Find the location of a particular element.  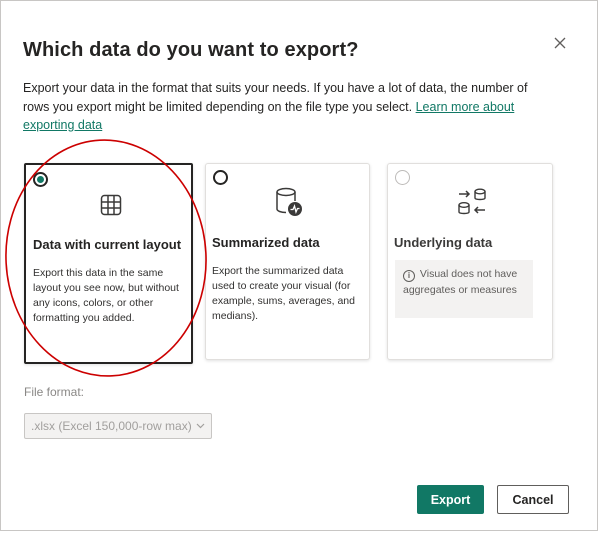

dialog-title: Which data do you want to export? is located at coordinates (191, 50).